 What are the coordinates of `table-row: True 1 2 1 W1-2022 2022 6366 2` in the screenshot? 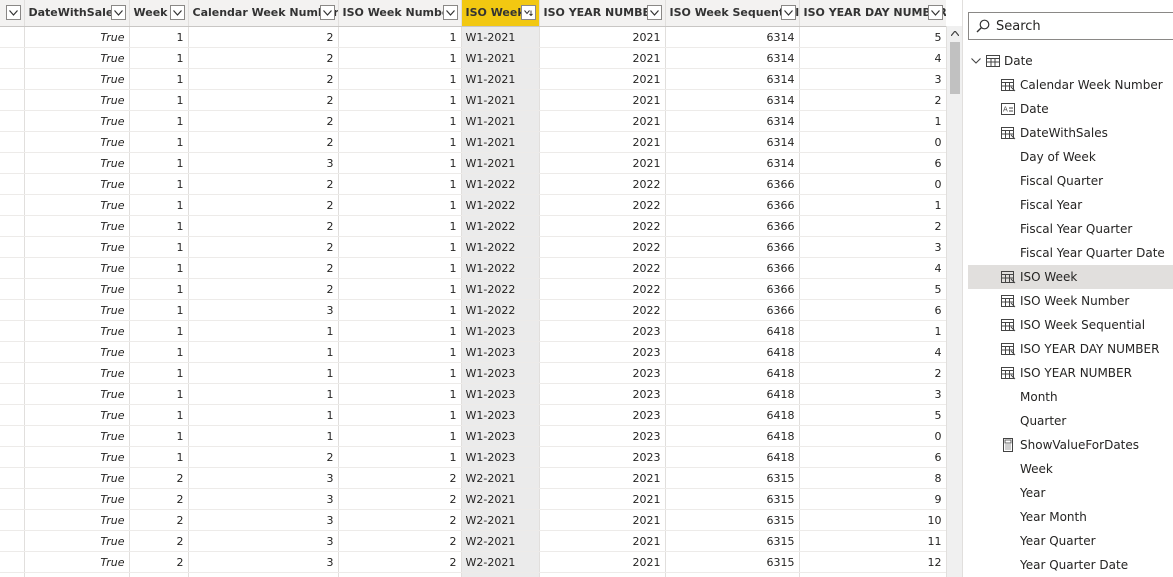 It's located at (473, 226).